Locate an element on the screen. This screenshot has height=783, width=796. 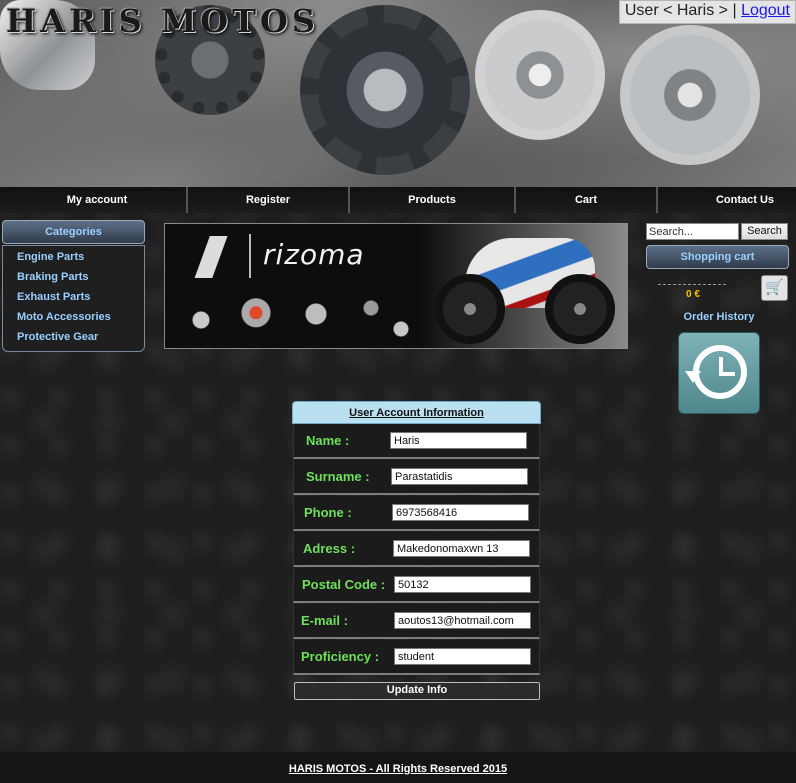
nav-register: Register is located at coordinates (269, 200).